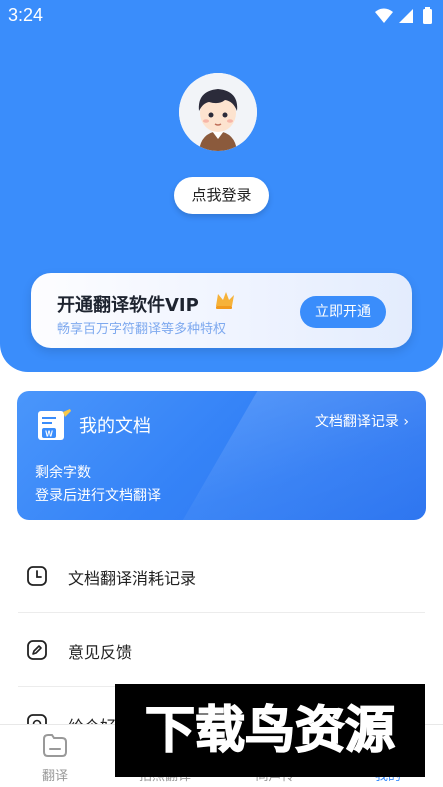 The image size is (443, 787). What do you see at coordinates (55, 745) in the screenshot?
I see `translate-icon` at bounding box center [55, 745].